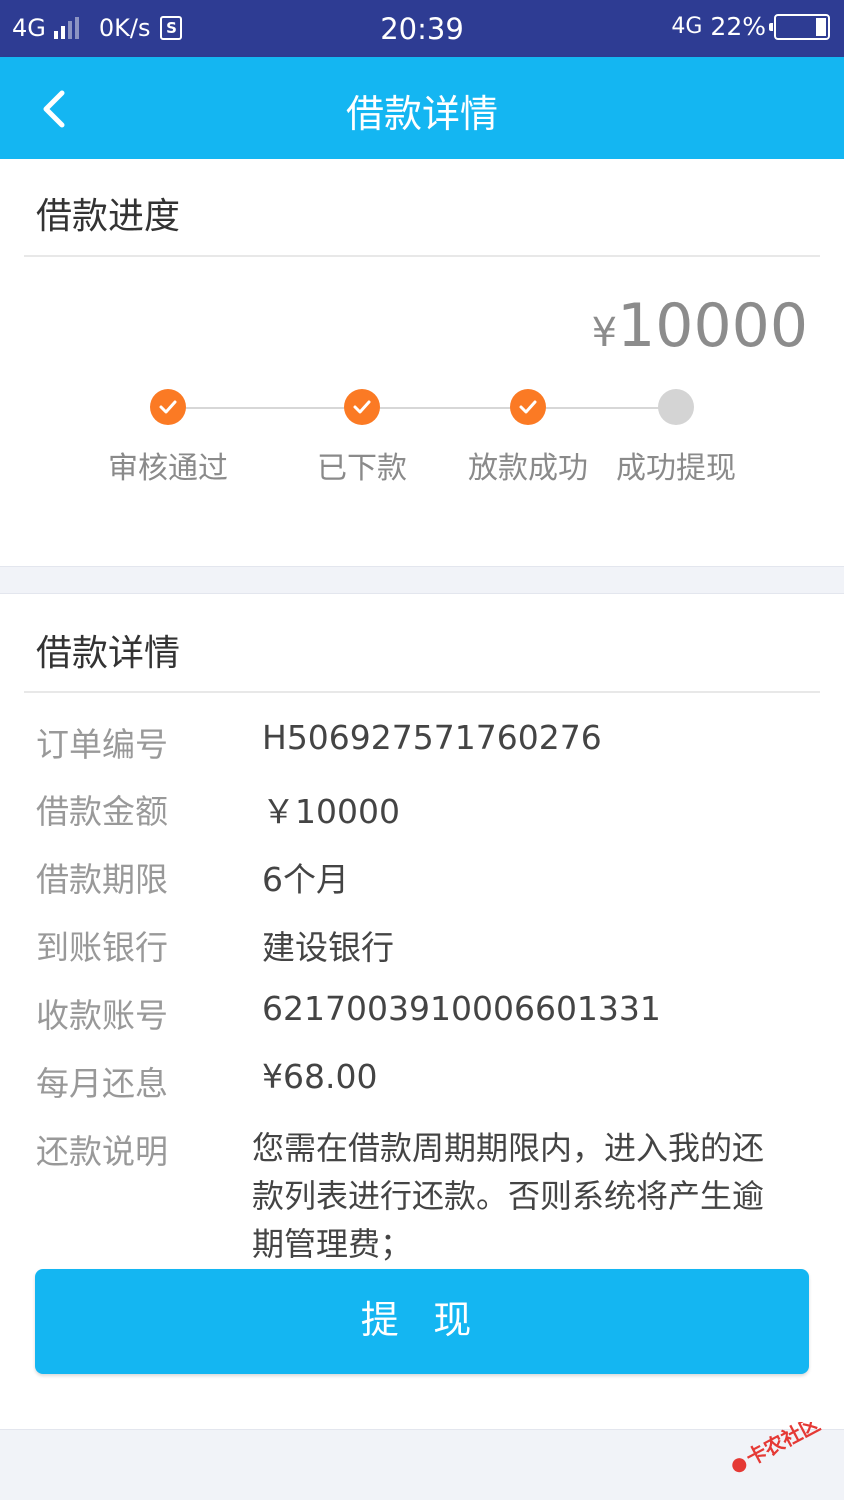  What do you see at coordinates (108, 216) in the screenshot?
I see `progress-section-title: 借款进度` at bounding box center [108, 216].